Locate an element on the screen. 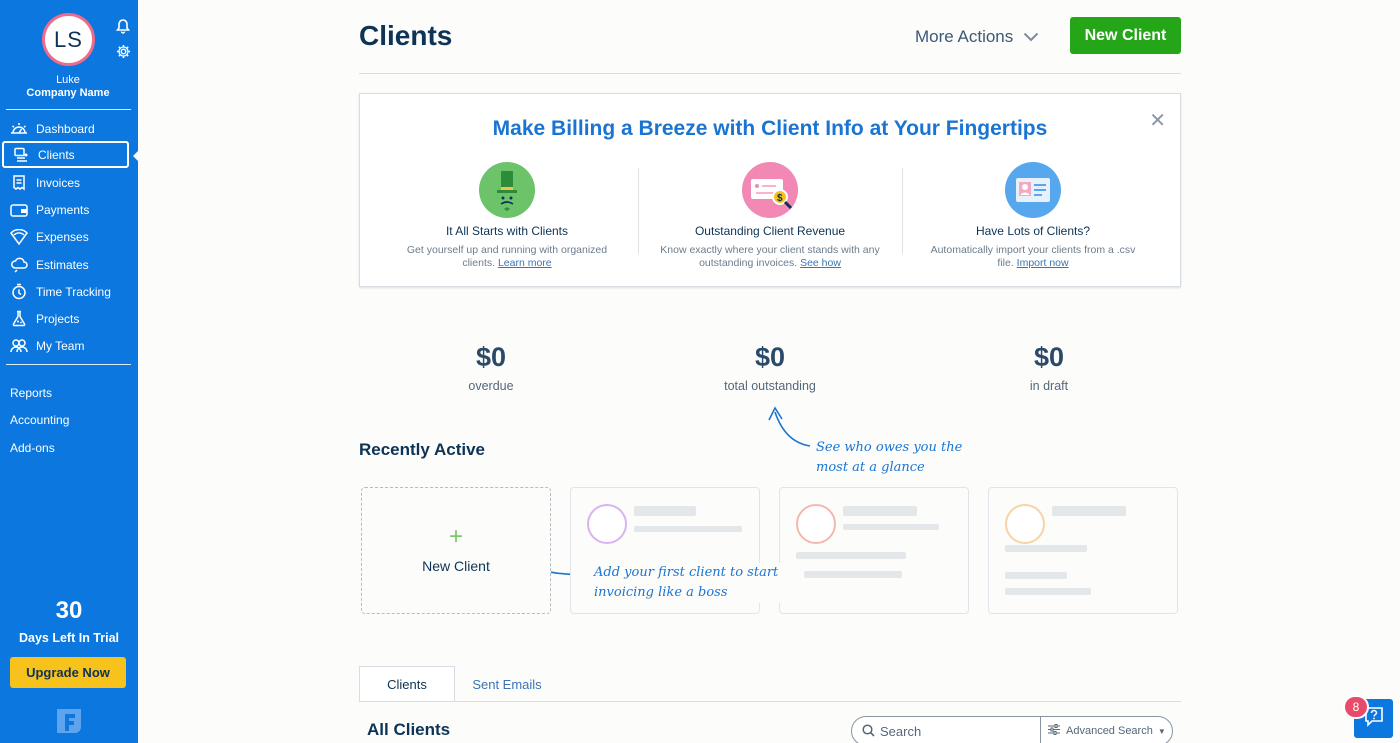  stats-hint-line: most at a glance is located at coordinates (870, 467).